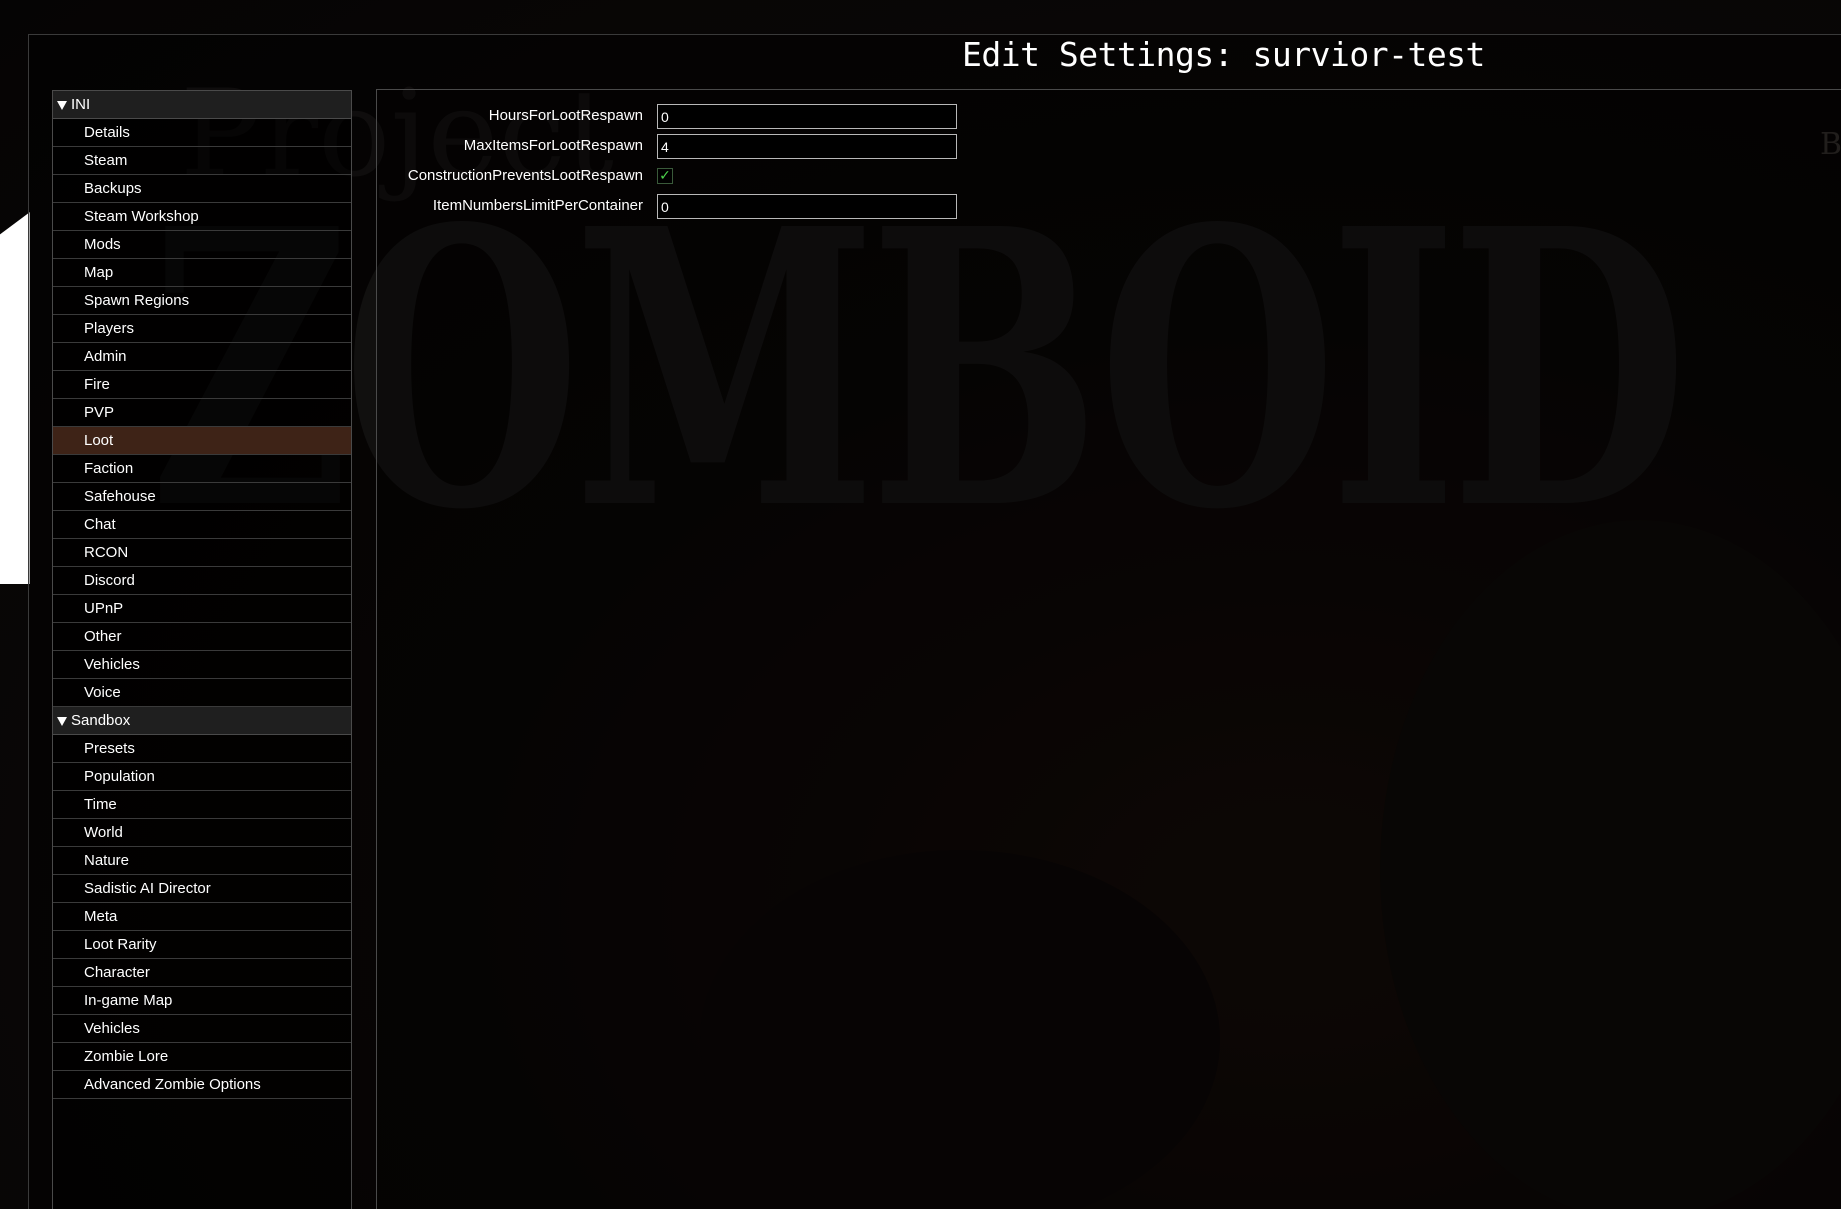 Image resolution: width=1841 pixels, height=1209 pixels. Describe the element at coordinates (202, 861) in the screenshot. I see `sidebar-item-nature: Nature` at that location.